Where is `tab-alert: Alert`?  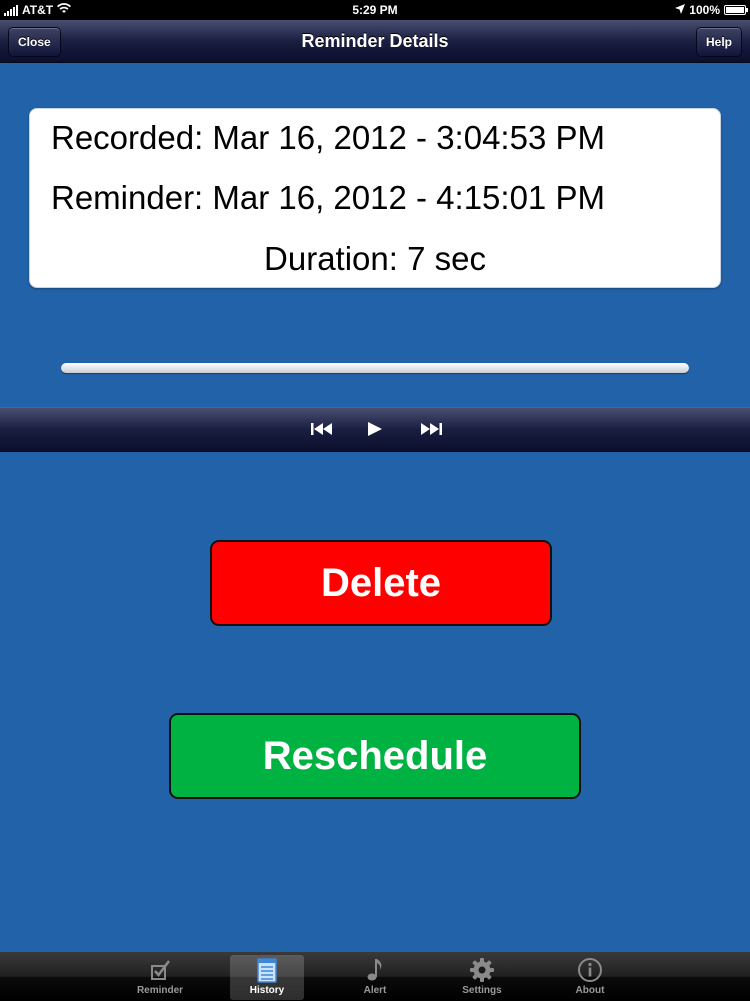
tab-alert: Alert is located at coordinates (375, 977).